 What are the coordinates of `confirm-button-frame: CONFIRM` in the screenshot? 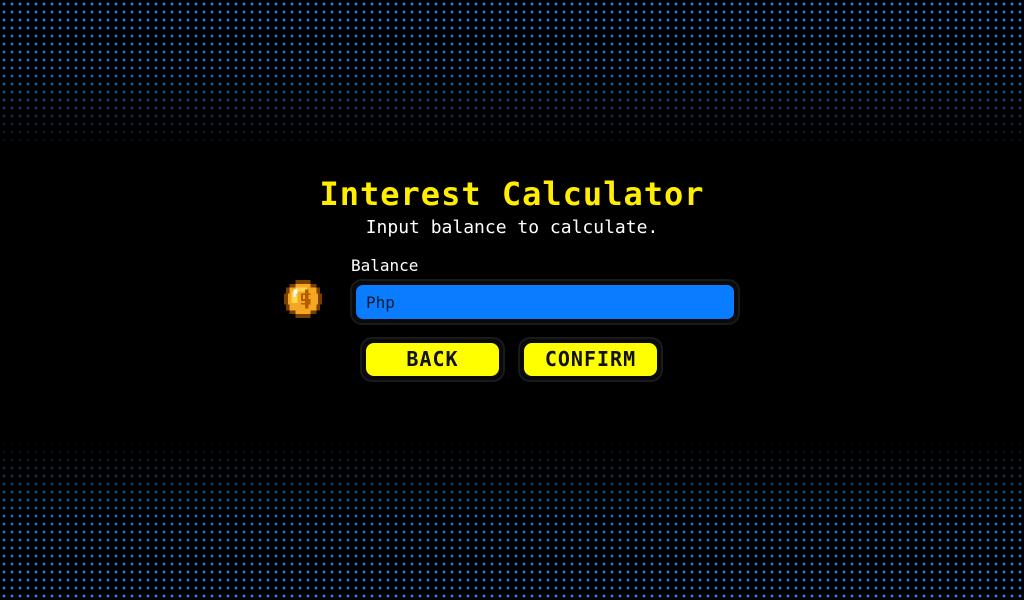 It's located at (590, 359).